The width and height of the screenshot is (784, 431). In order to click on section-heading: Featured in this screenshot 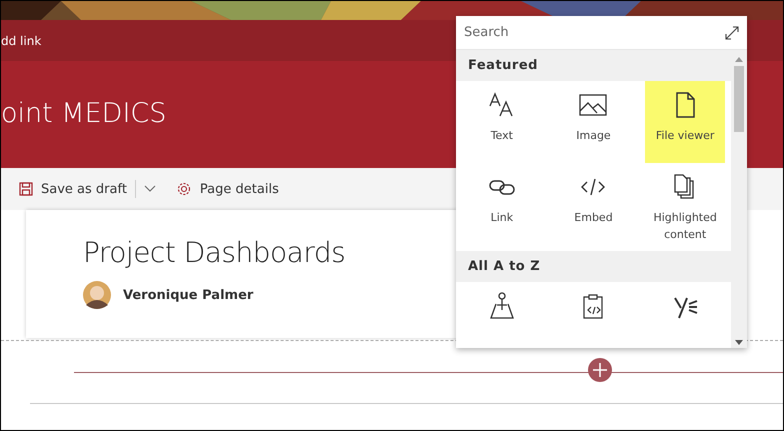, I will do `click(503, 66)`.